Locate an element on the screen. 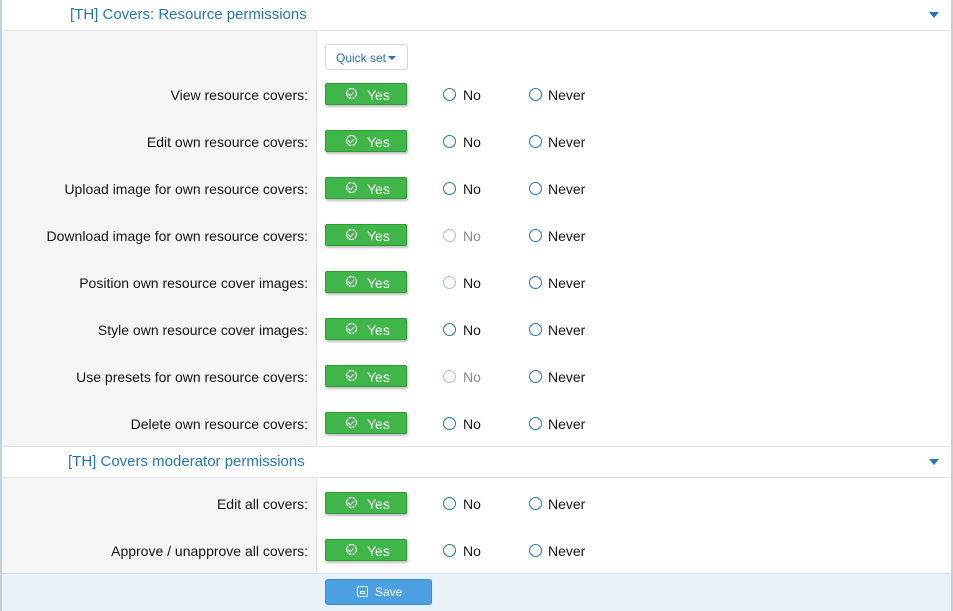 The image size is (953, 611). permission-label: Download image for own resource covers: is located at coordinates (177, 236).